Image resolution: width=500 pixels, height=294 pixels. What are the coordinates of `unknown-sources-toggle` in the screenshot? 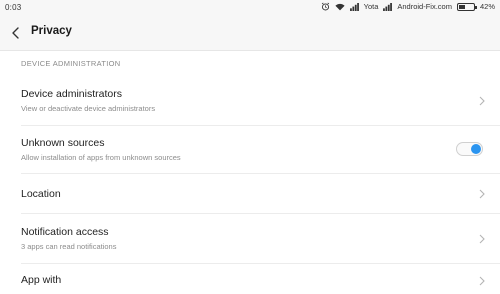 It's located at (469, 149).